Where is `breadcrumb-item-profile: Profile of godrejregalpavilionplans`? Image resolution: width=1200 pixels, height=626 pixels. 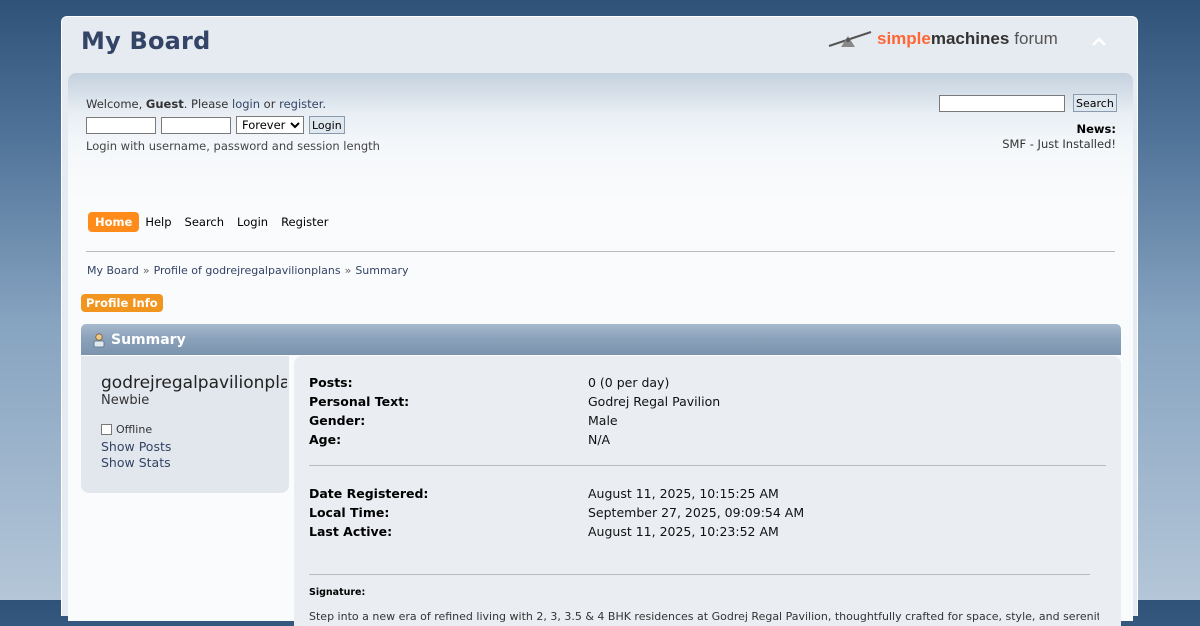 breadcrumb-item-profile: Profile of godrejregalpavilionplans is located at coordinates (247, 270).